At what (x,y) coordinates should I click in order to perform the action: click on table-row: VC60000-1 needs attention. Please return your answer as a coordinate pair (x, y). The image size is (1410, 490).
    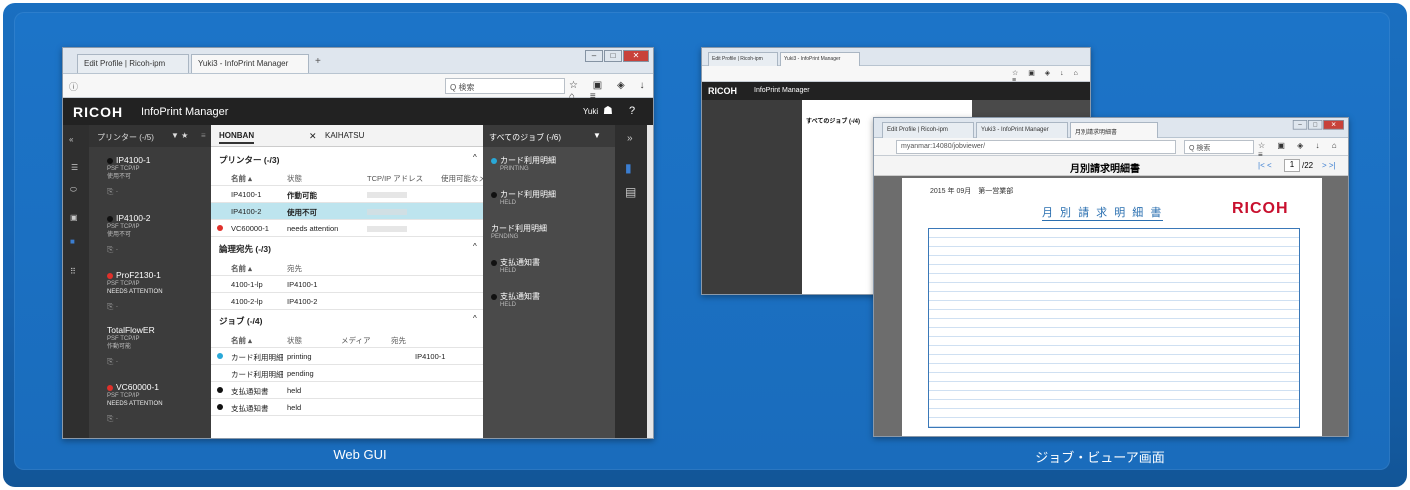
    Looking at the image, I should click on (347, 228).